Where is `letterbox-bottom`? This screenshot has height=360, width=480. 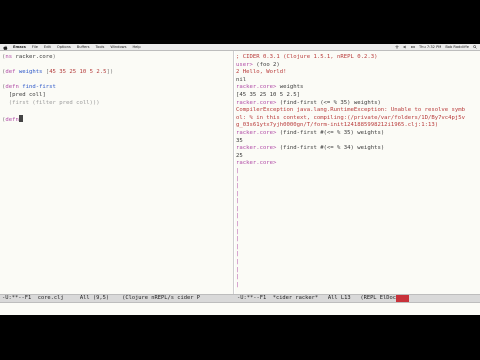
letterbox-bottom is located at coordinates (240, 337).